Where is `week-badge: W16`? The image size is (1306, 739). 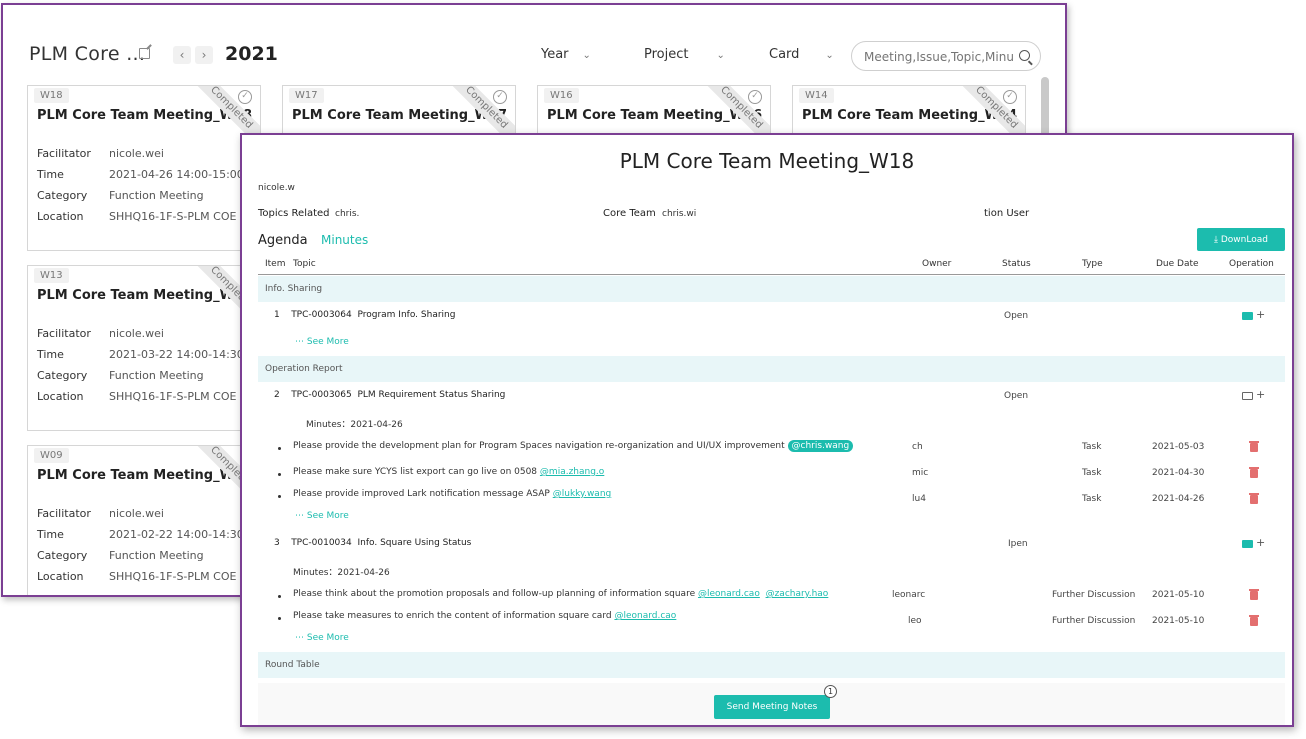 week-badge: W16 is located at coordinates (561, 95).